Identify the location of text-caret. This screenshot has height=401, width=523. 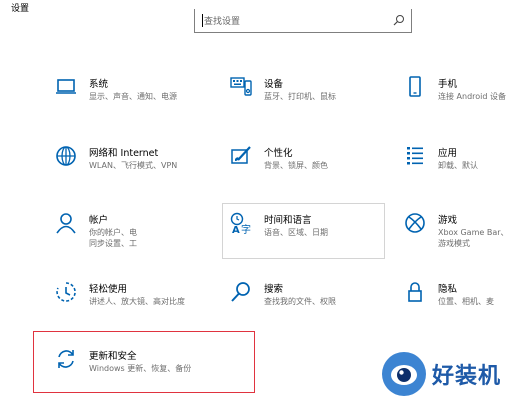
(202, 20).